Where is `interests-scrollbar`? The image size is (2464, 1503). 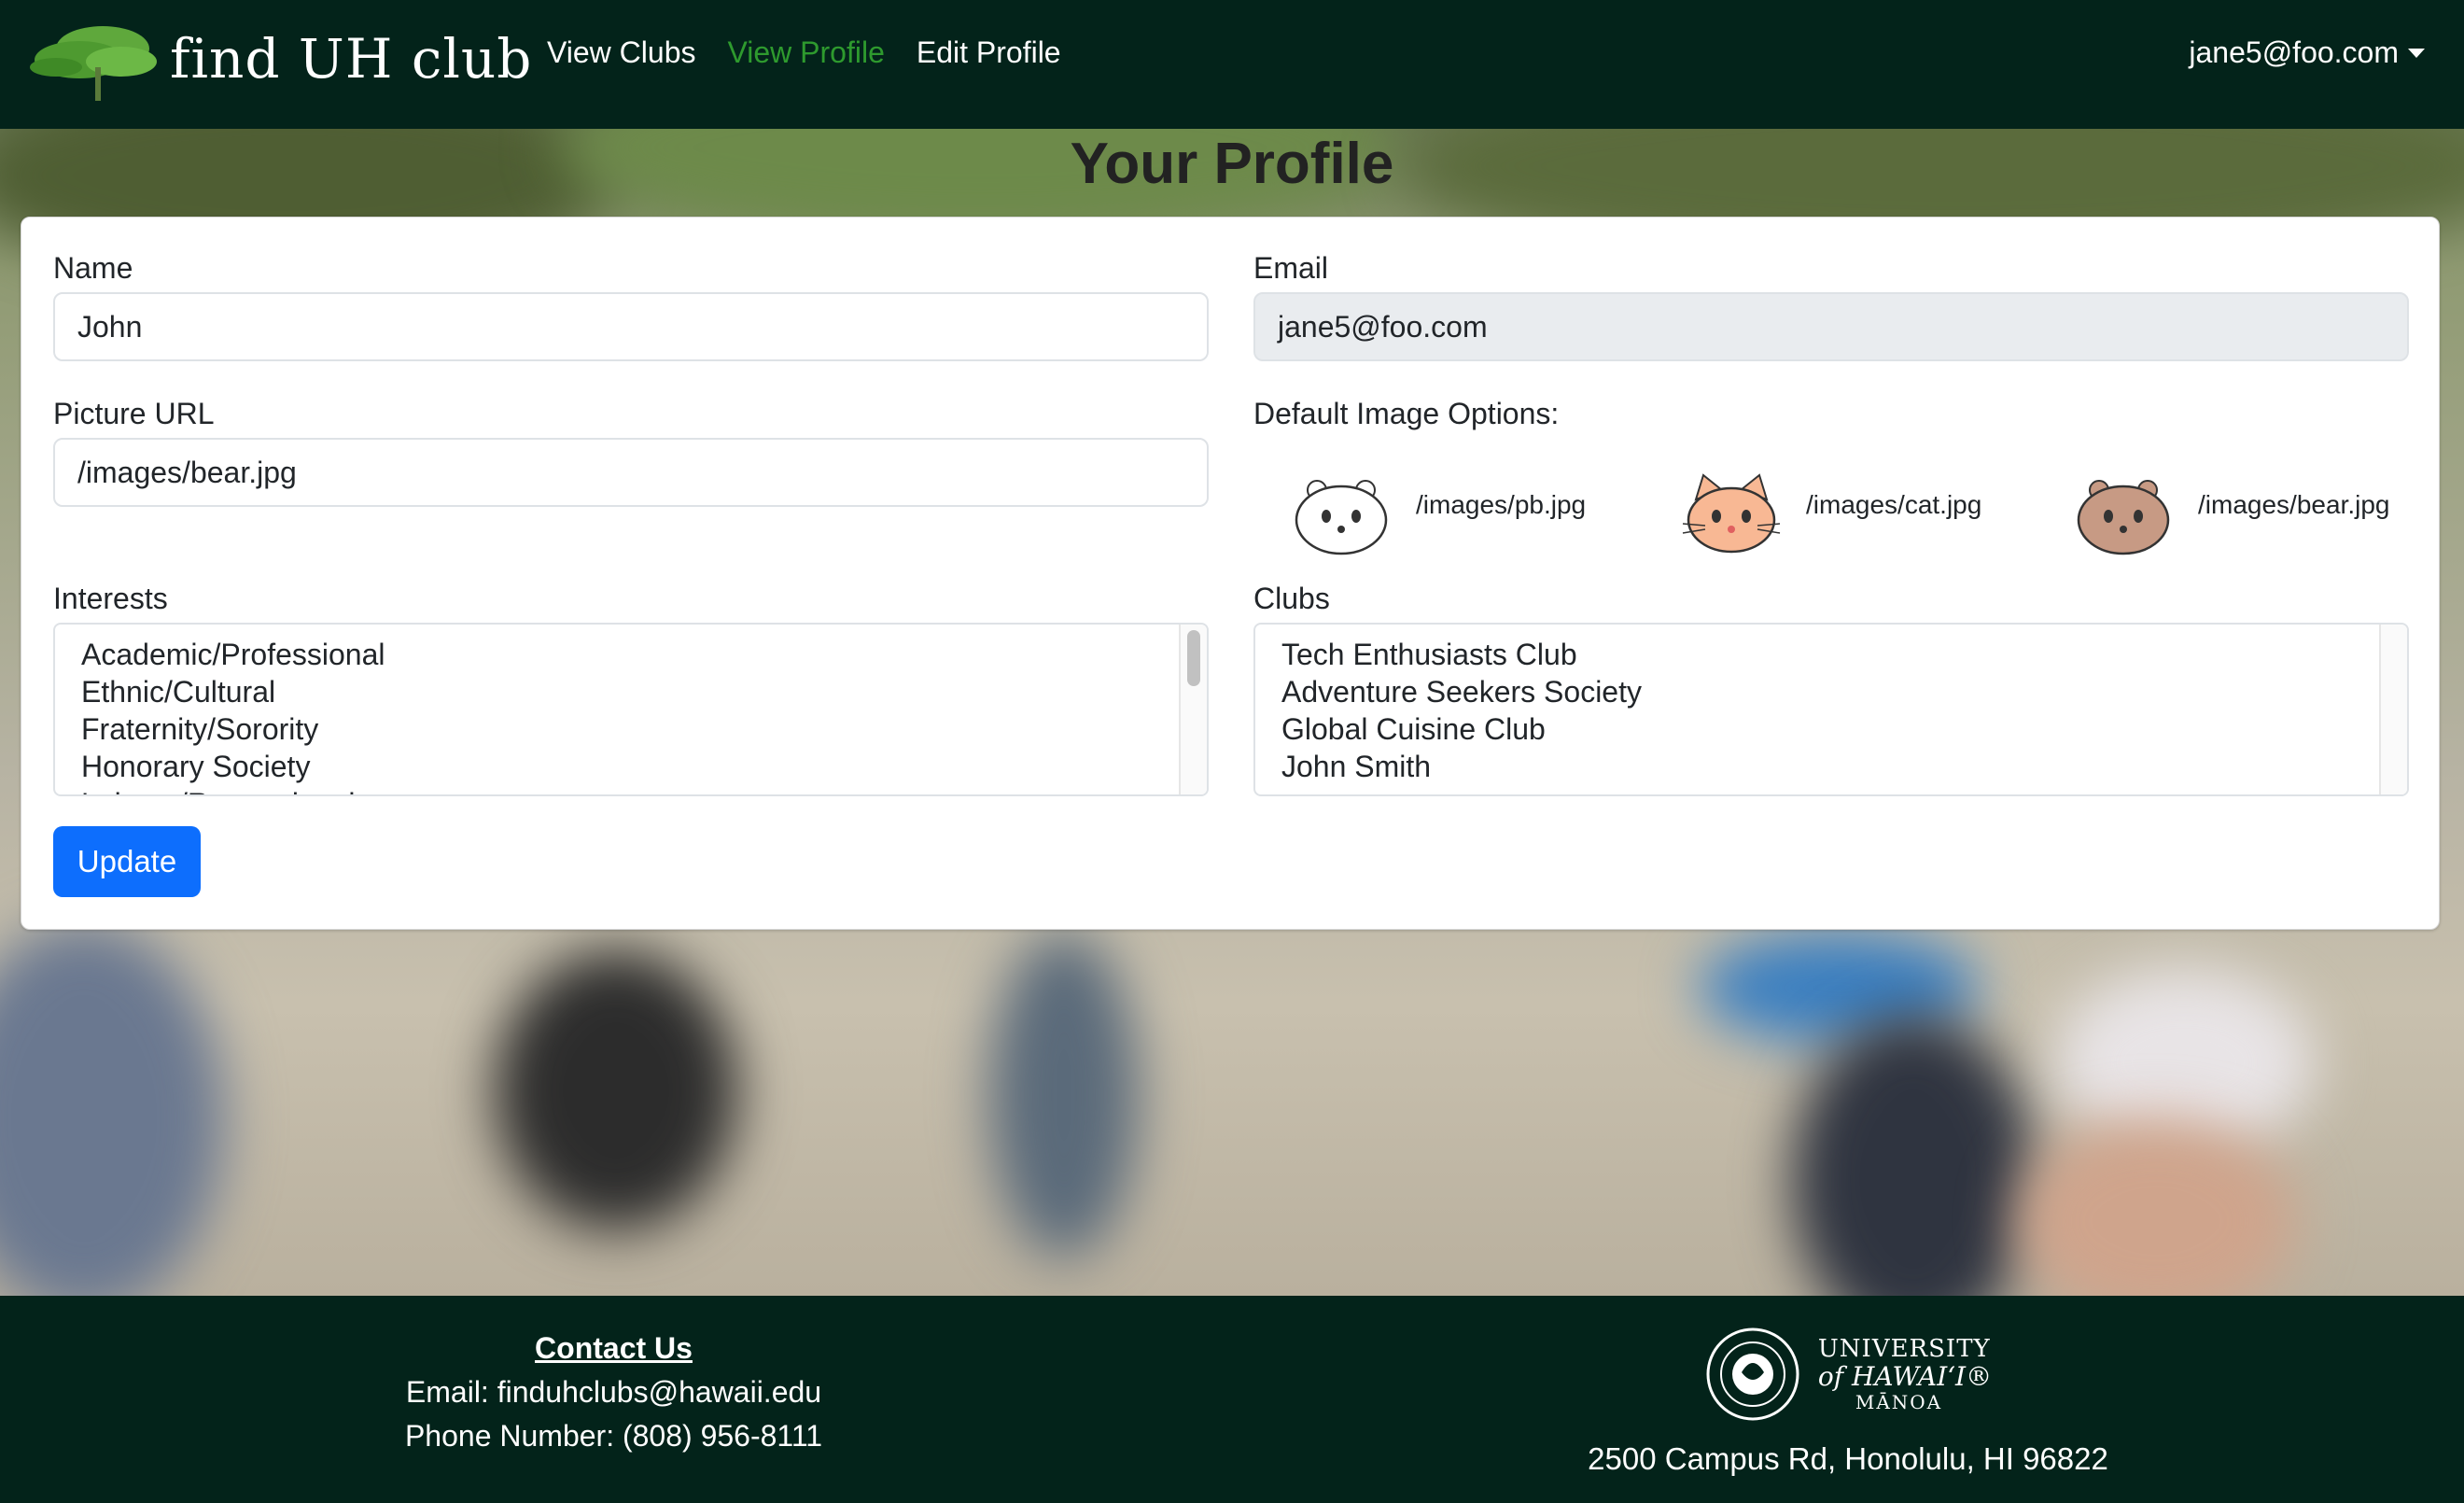
interests-scrollbar is located at coordinates (1193, 710).